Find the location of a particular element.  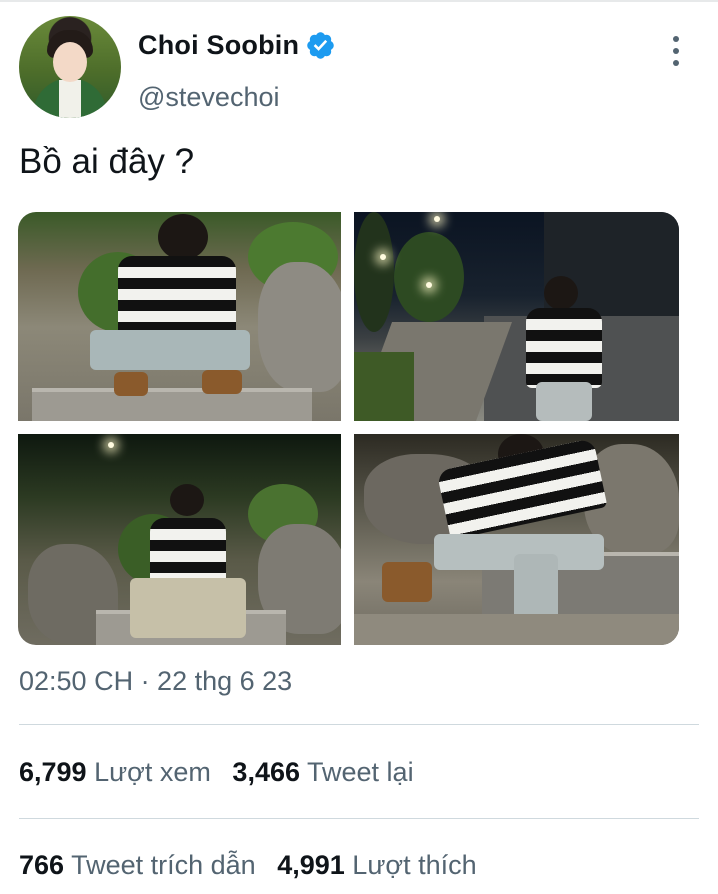

quote-tweets-stat: 766 Tweet trích dẫn is located at coordinates (137, 865).